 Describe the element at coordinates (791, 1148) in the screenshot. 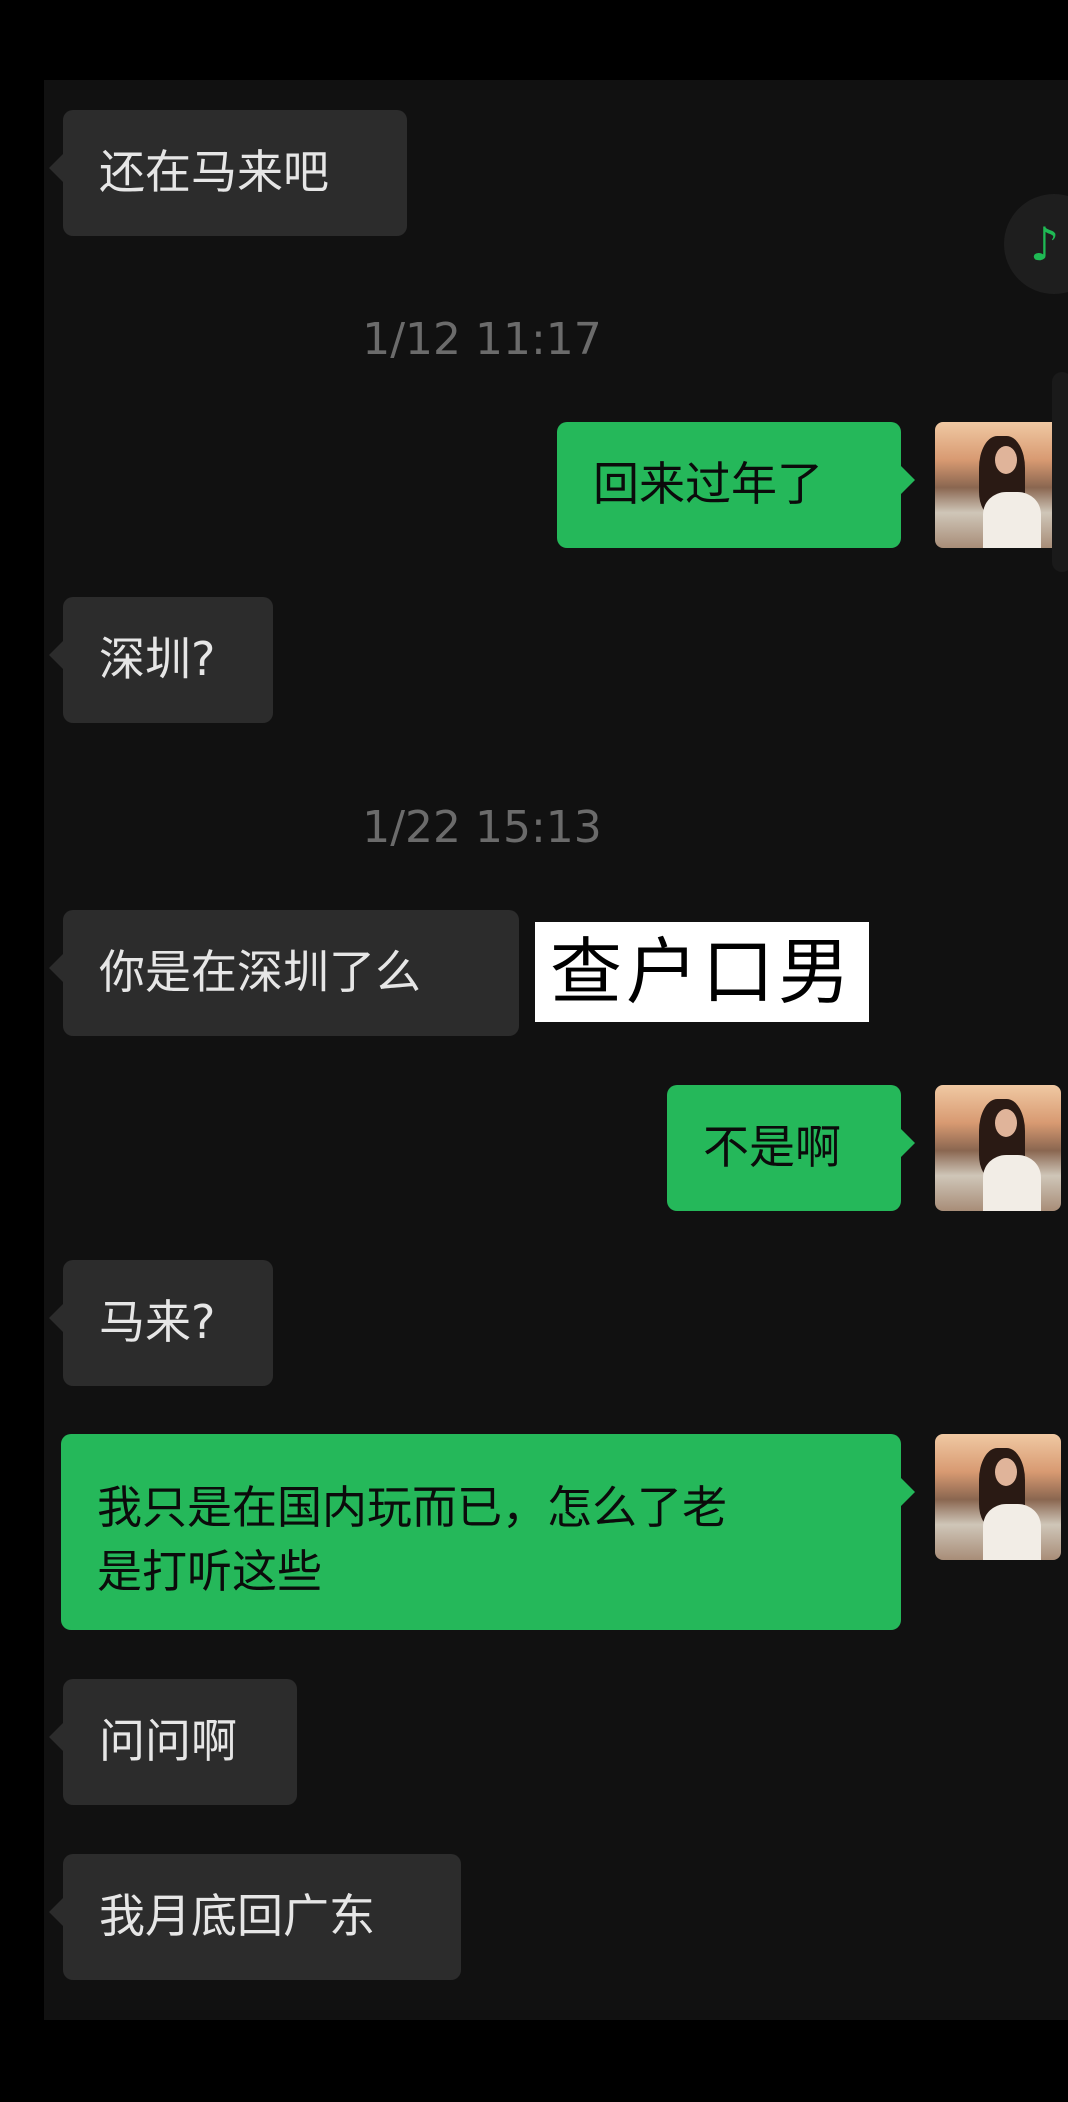

I see `outgoing-message: 不是啊` at that location.